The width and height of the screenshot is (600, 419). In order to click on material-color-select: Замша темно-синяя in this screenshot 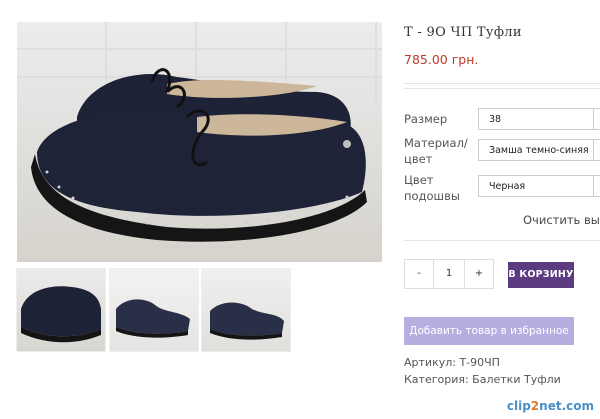, I will do `click(539, 150)`.